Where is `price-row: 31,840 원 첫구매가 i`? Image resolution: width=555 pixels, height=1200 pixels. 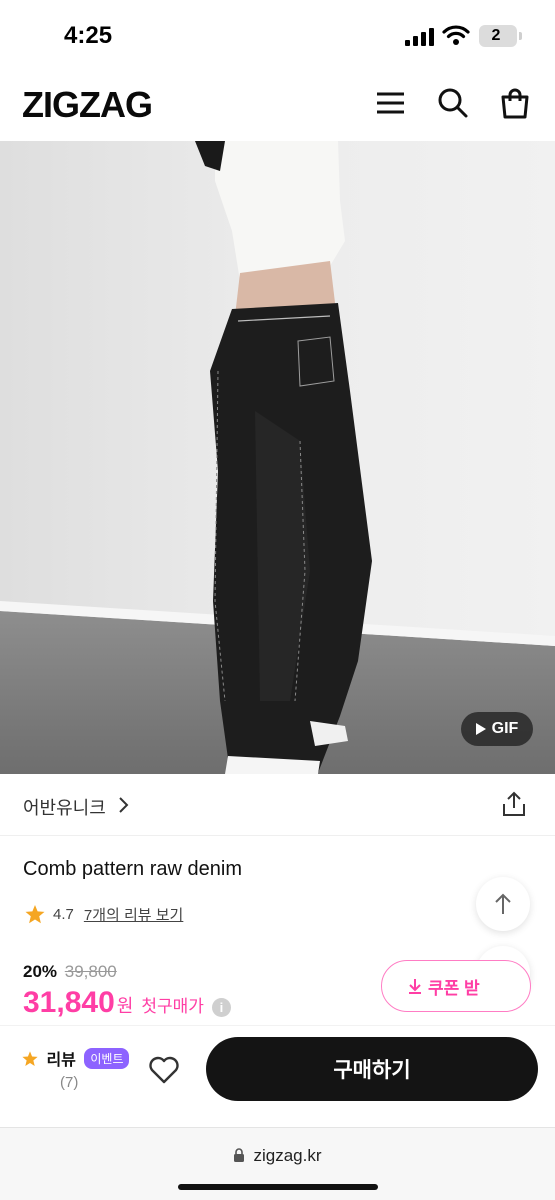
price-row: 31,840 원 첫구매가 i is located at coordinates (127, 1003).